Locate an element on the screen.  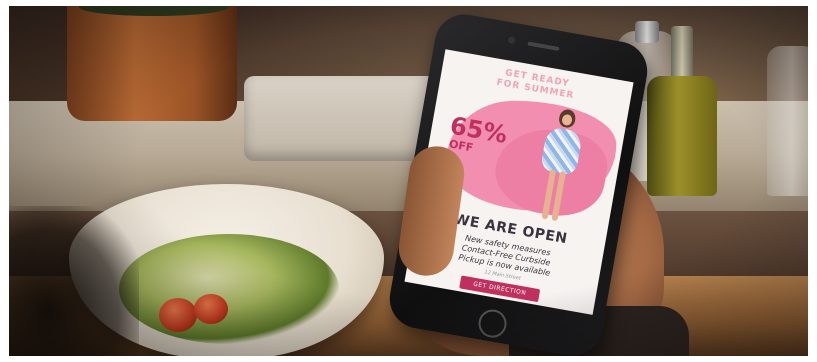
glass-jar is located at coordinates (787, 121).